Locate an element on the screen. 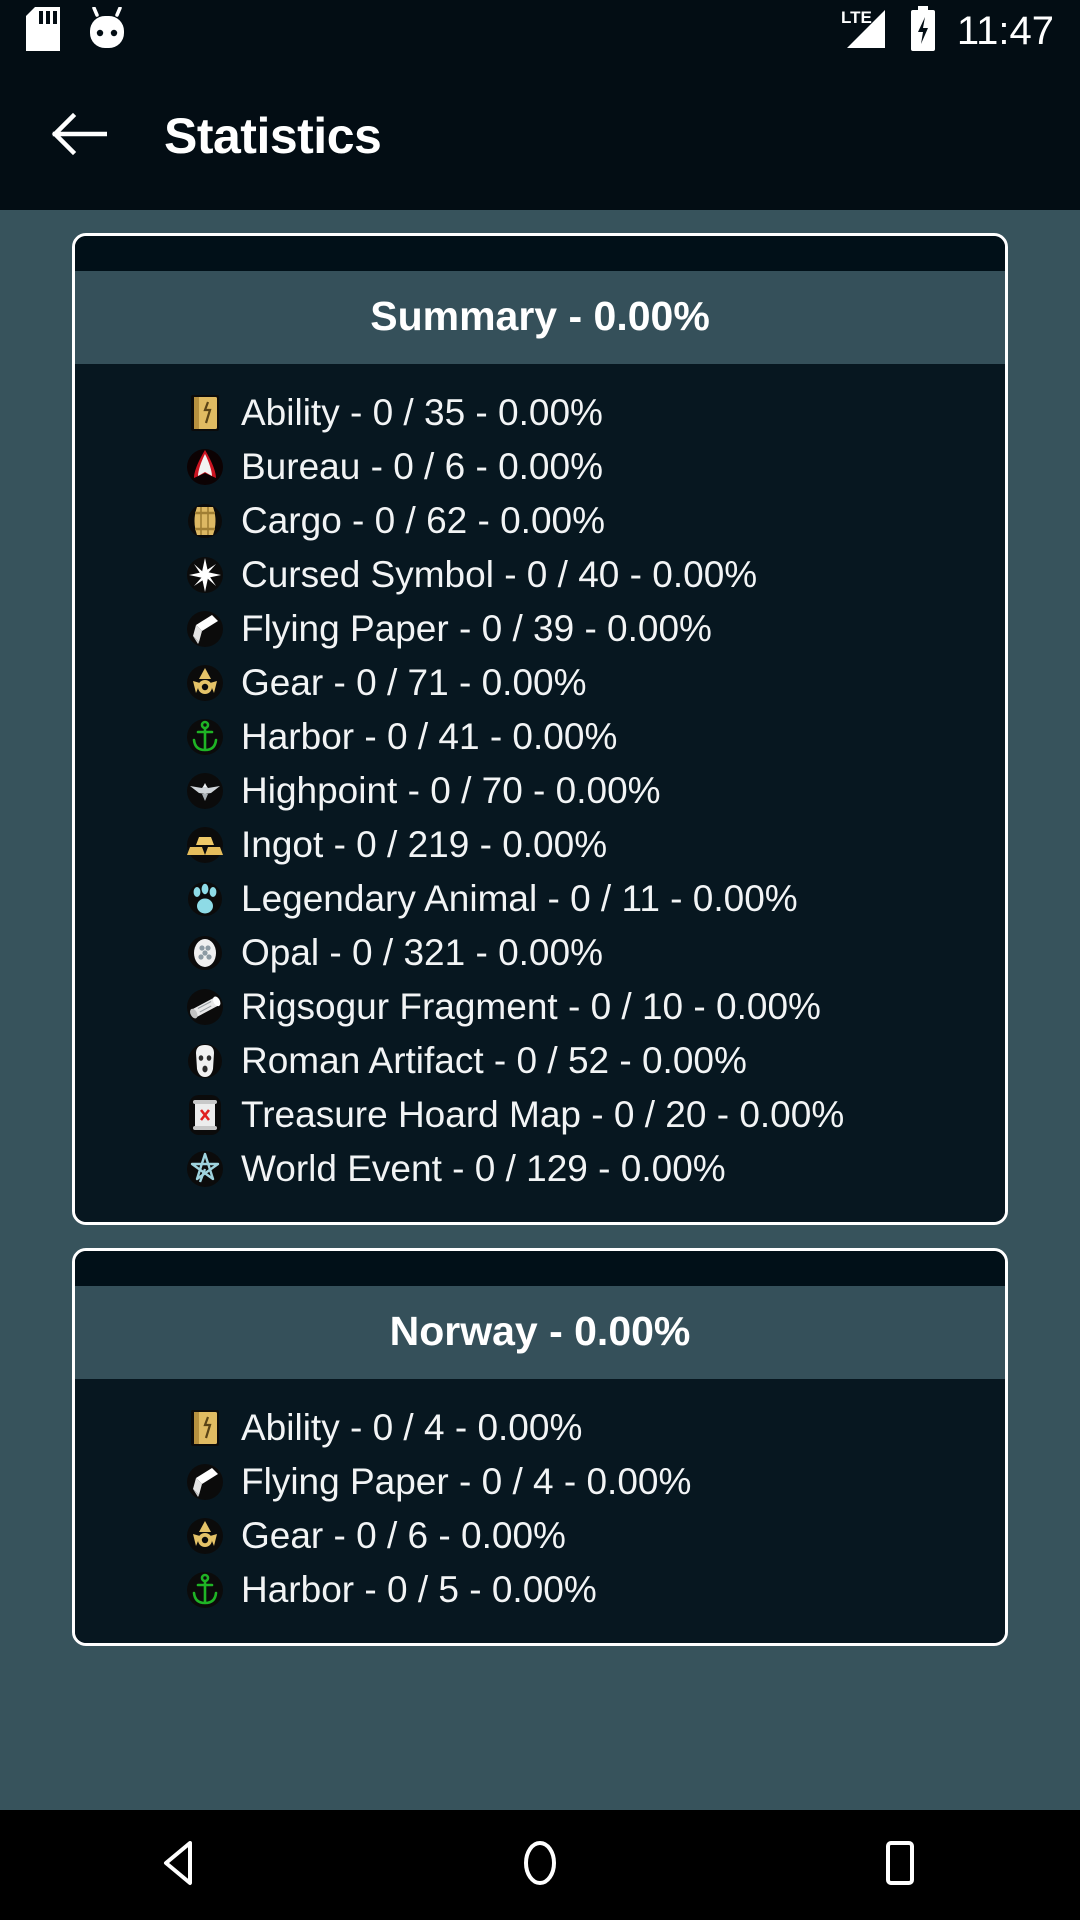 The height and width of the screenshot is (1920, 1080). list-item: Harbor - 0 / 41 - 0.00% is located at coordinates (540, 737).